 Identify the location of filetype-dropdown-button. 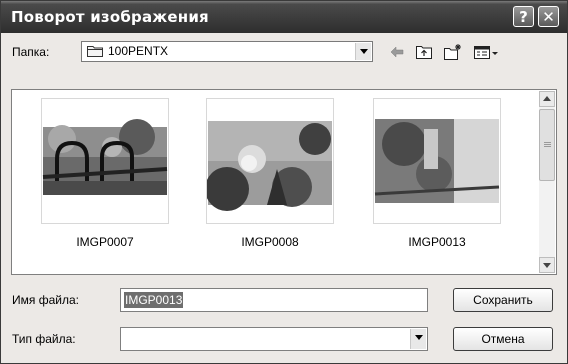
(418, 339).